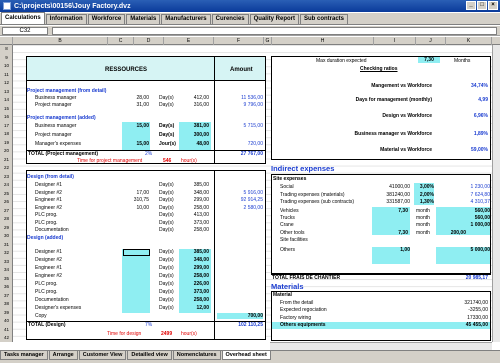 Image resolution: width=500 pixels, height=363 pixels. I want to click on rental-rate: 200,00, so click(451, 233).